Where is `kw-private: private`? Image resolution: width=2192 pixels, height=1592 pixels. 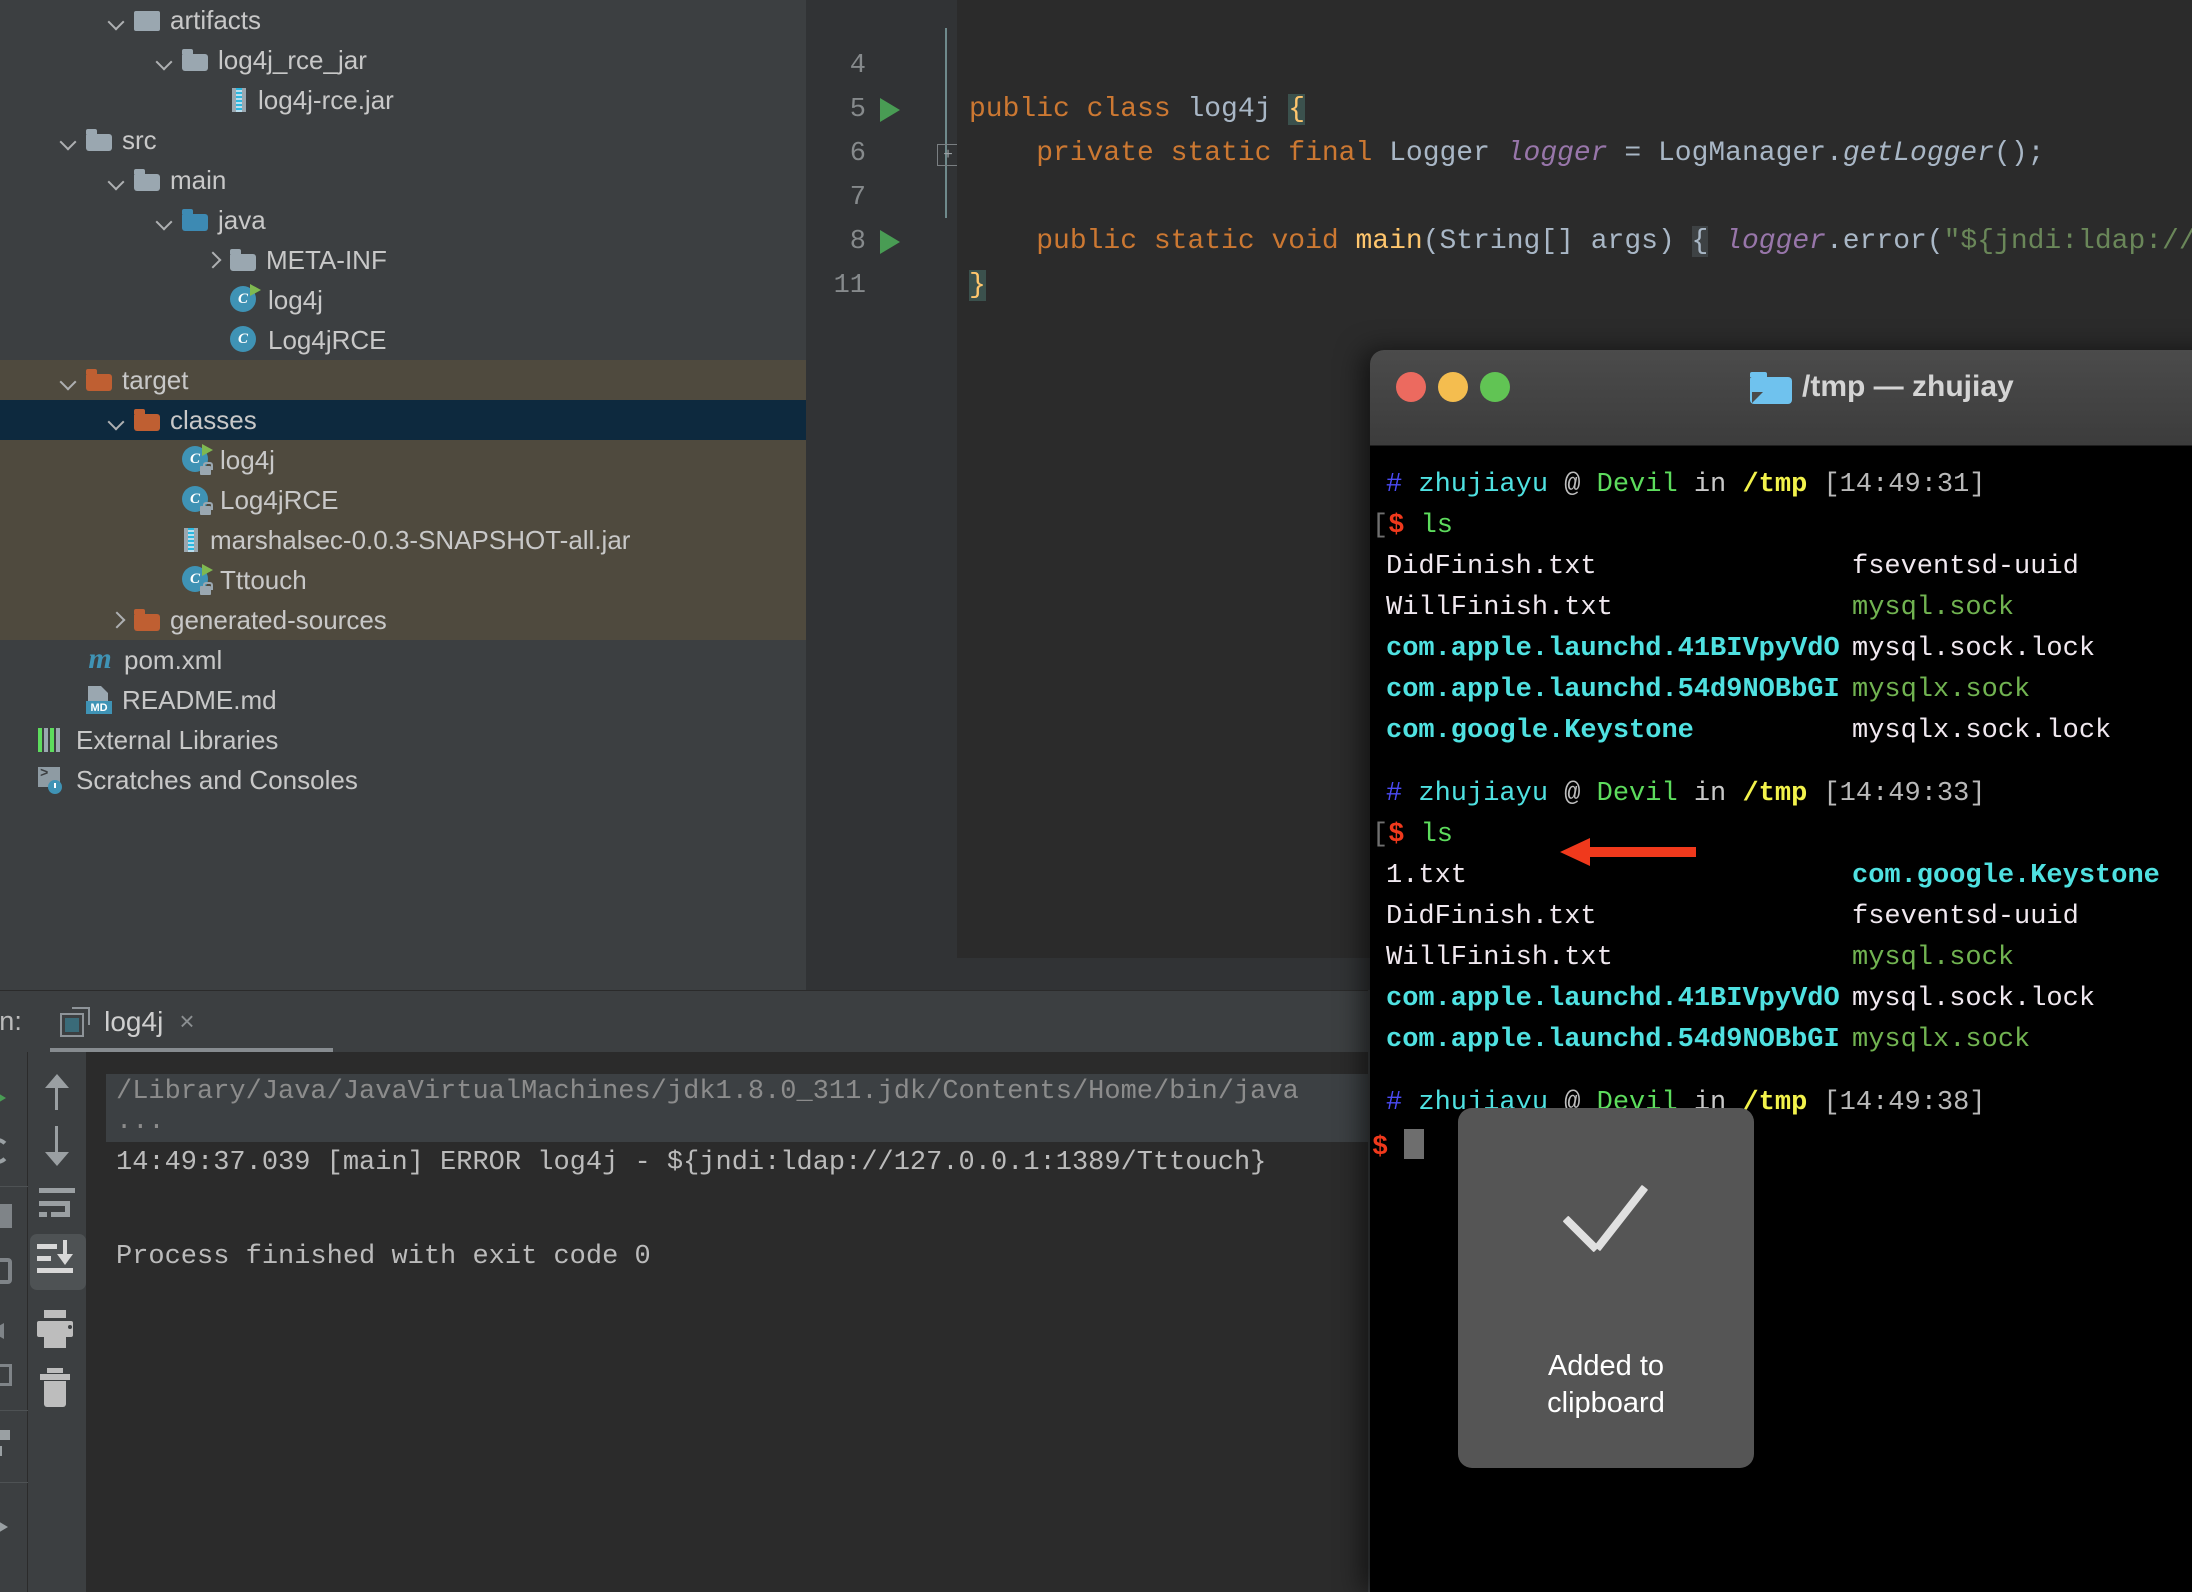
kw-private: private is located at coordinates (1103, 153).